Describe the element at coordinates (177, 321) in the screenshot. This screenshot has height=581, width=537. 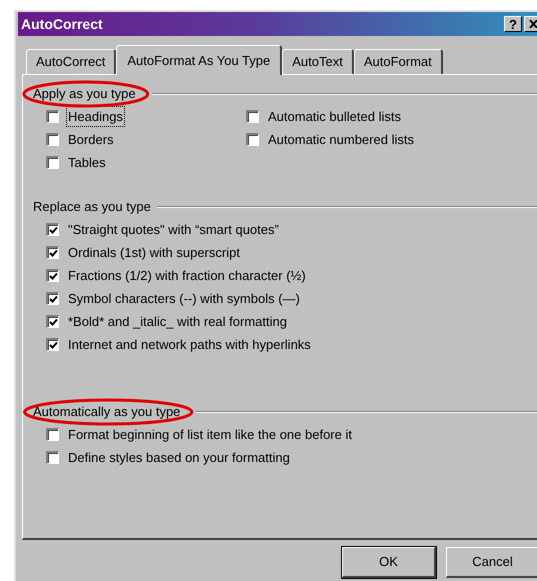
I see `checkbox-label: *Bold* and _italic_ with real formatting` at that location.